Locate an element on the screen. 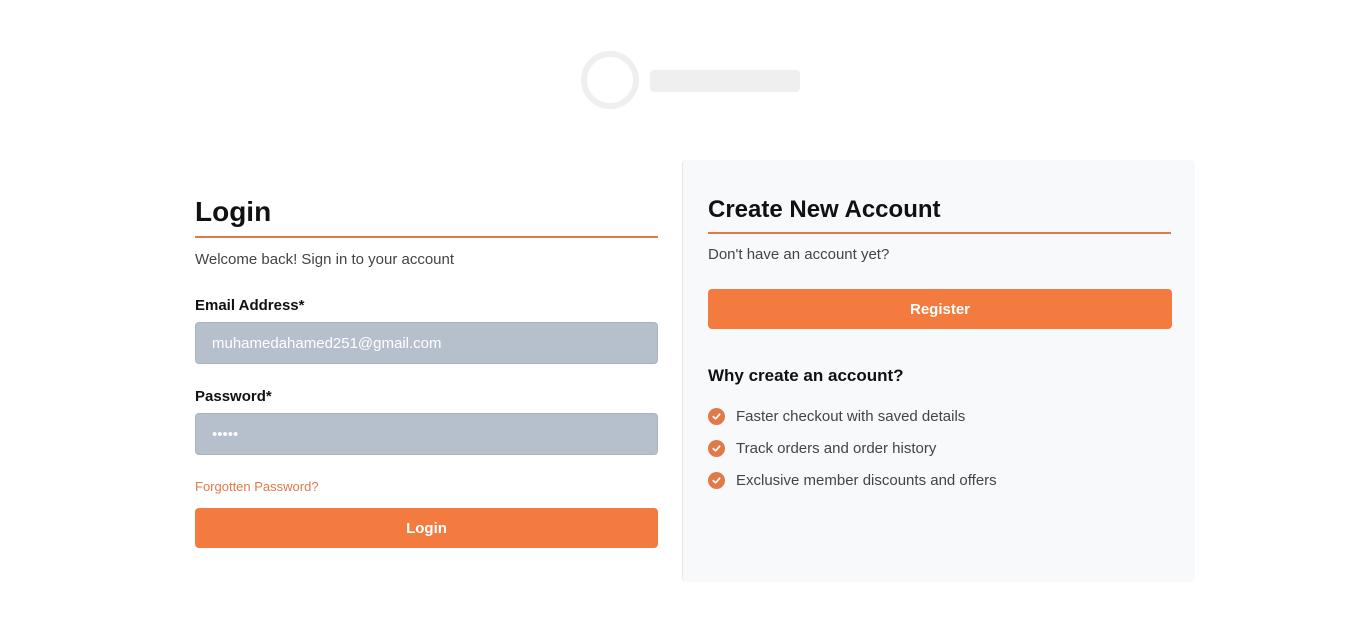 This screenshot has width=1366, height=634. login-title: Login is located at coordinates (426, 217).